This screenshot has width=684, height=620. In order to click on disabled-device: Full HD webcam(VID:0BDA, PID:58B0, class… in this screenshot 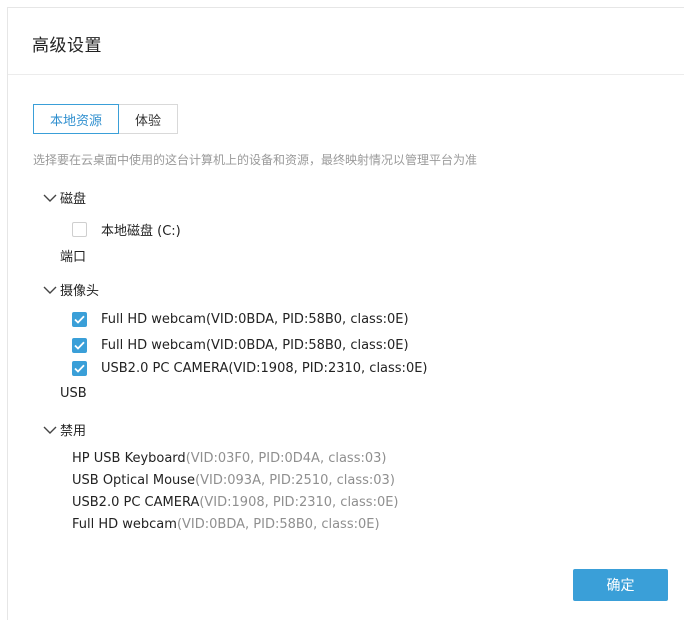, I will do `click(226, 524)`.